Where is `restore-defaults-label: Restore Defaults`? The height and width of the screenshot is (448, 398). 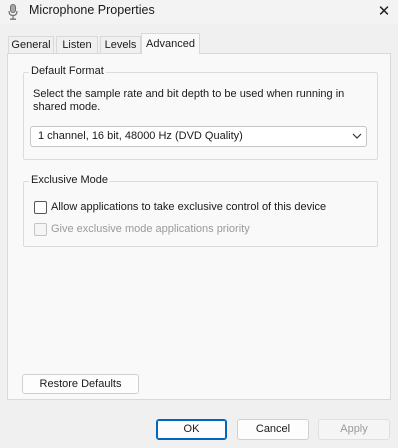 restore-defaults-label: Restore Defaults is located at coordinates (80, 384).